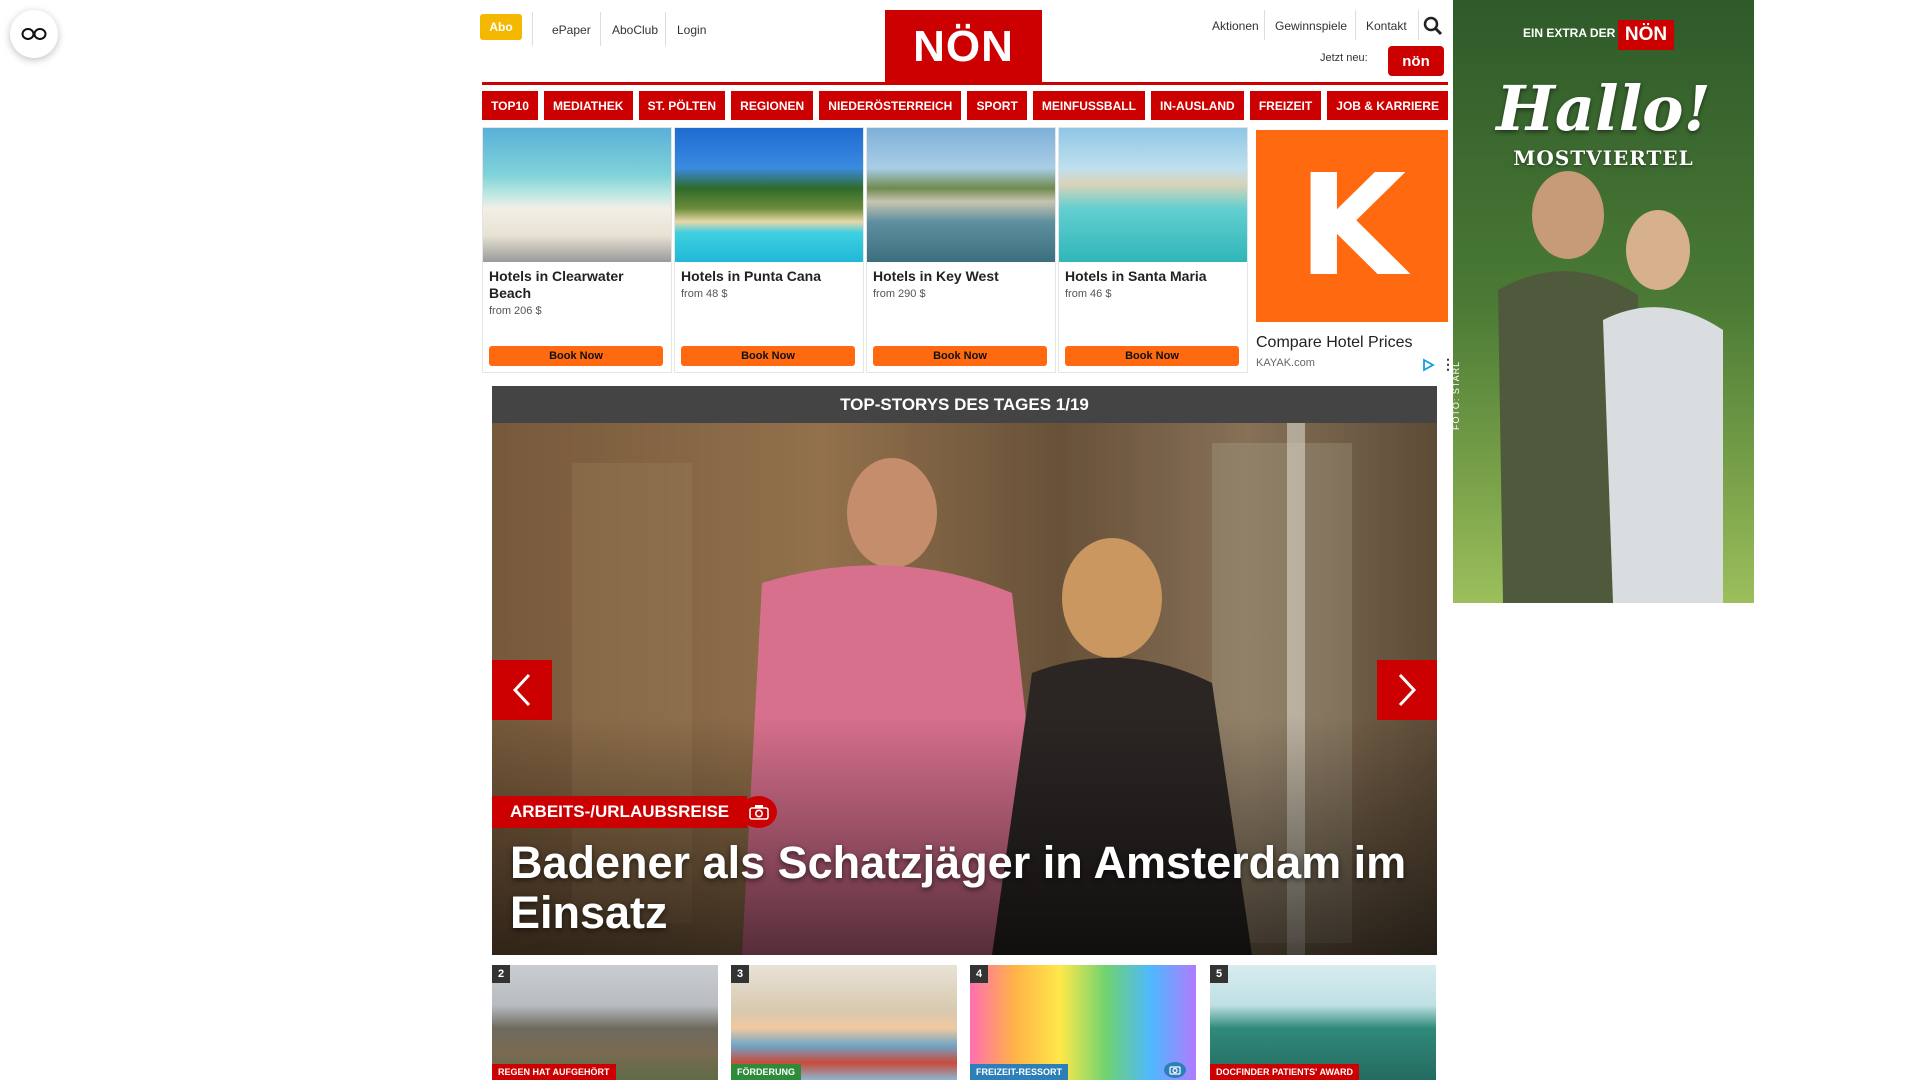 The image size is (1920, 1080). What do you see at coordinates (769, 195) in the screenshot?
I see `palm-pool-image` at bounding box center [769, 195].